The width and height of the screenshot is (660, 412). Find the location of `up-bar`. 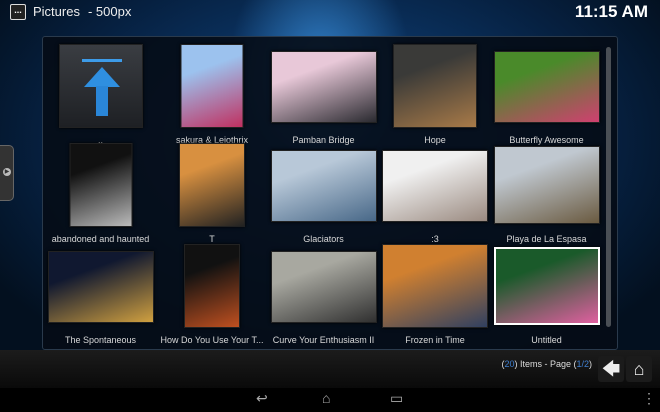

up-bar is located at coordinates (101, 60).